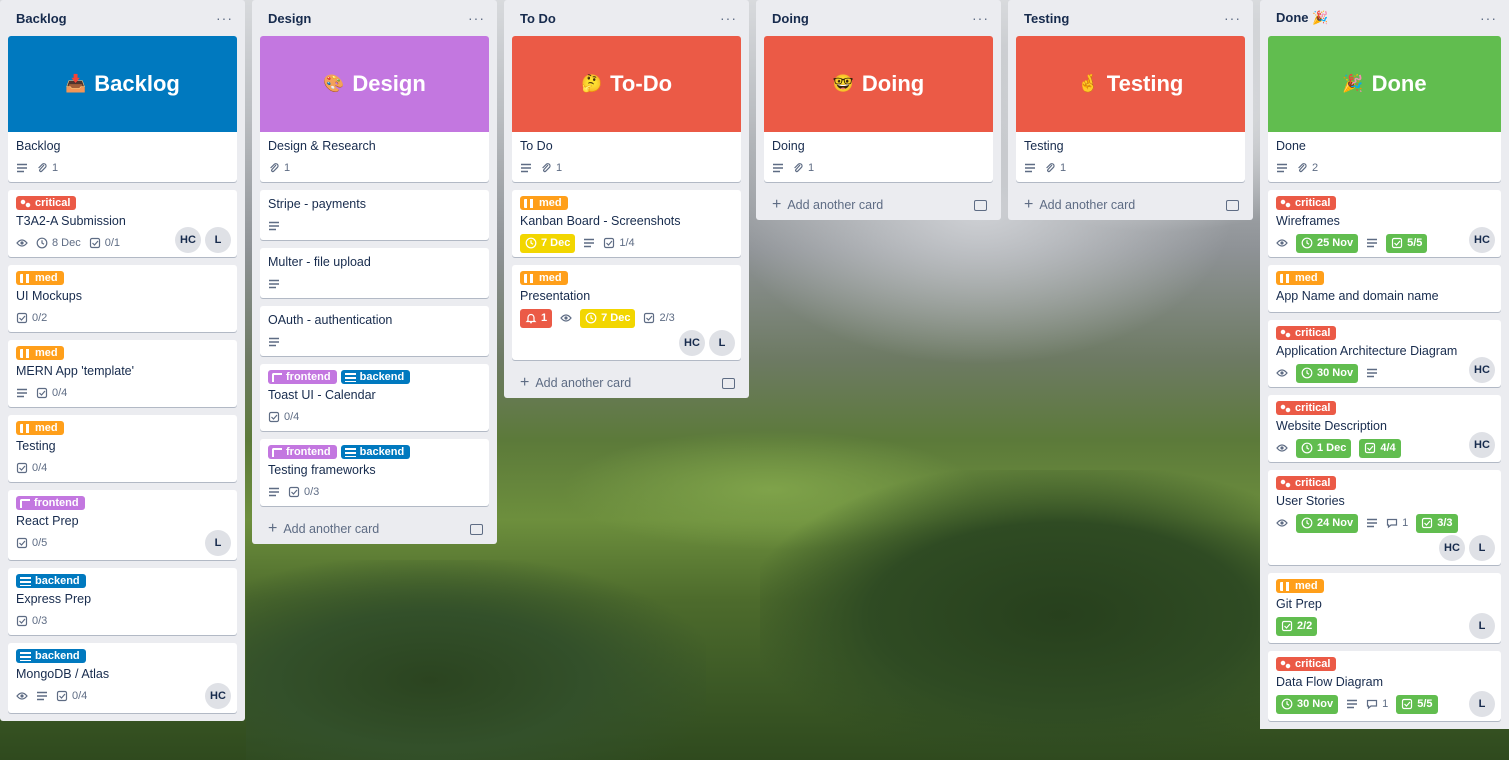 Image resolution: width=1509 pixels, height=760 pixels. What do you see at coordinates (122, 678) in the screenshot?
I see `card: backend MongoDB / Atlas 0/4 HC` at bounding box center [122, 678].